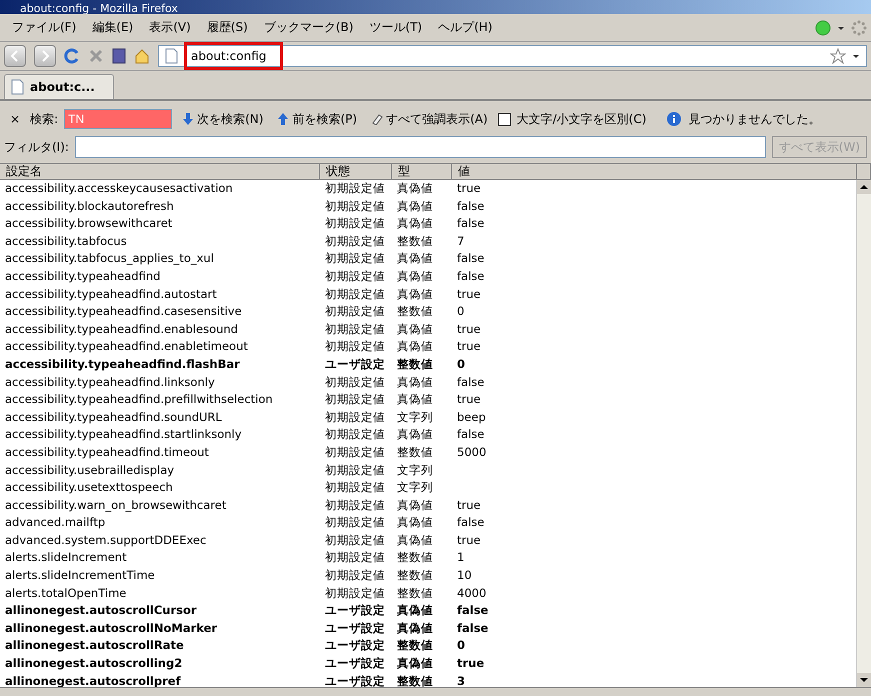  What do you see at coordinates (838, 56) in the screenshot?
I see `star-icon` at bounding box center [838, 56].